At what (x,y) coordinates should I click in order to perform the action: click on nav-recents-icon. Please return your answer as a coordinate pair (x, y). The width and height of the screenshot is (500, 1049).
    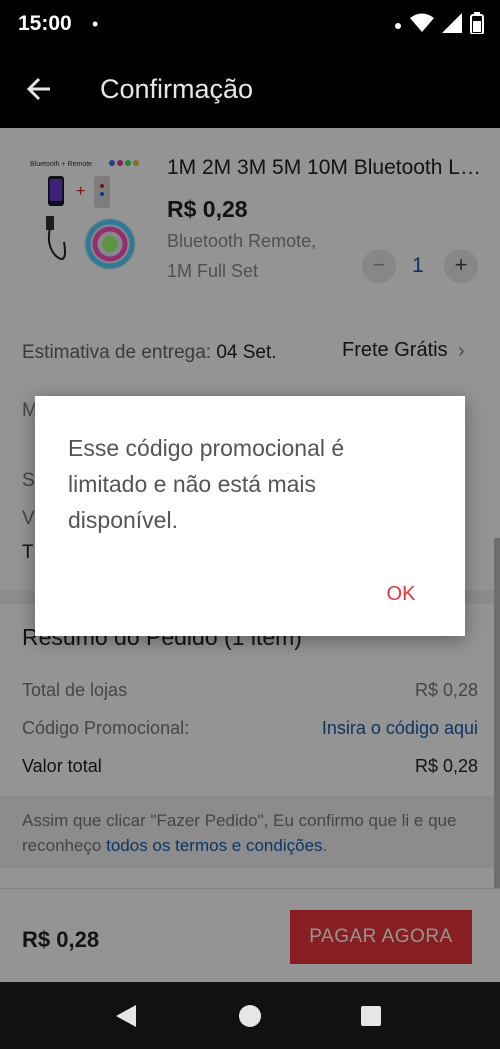
    Looking at the image, I should click on (371, 1018).